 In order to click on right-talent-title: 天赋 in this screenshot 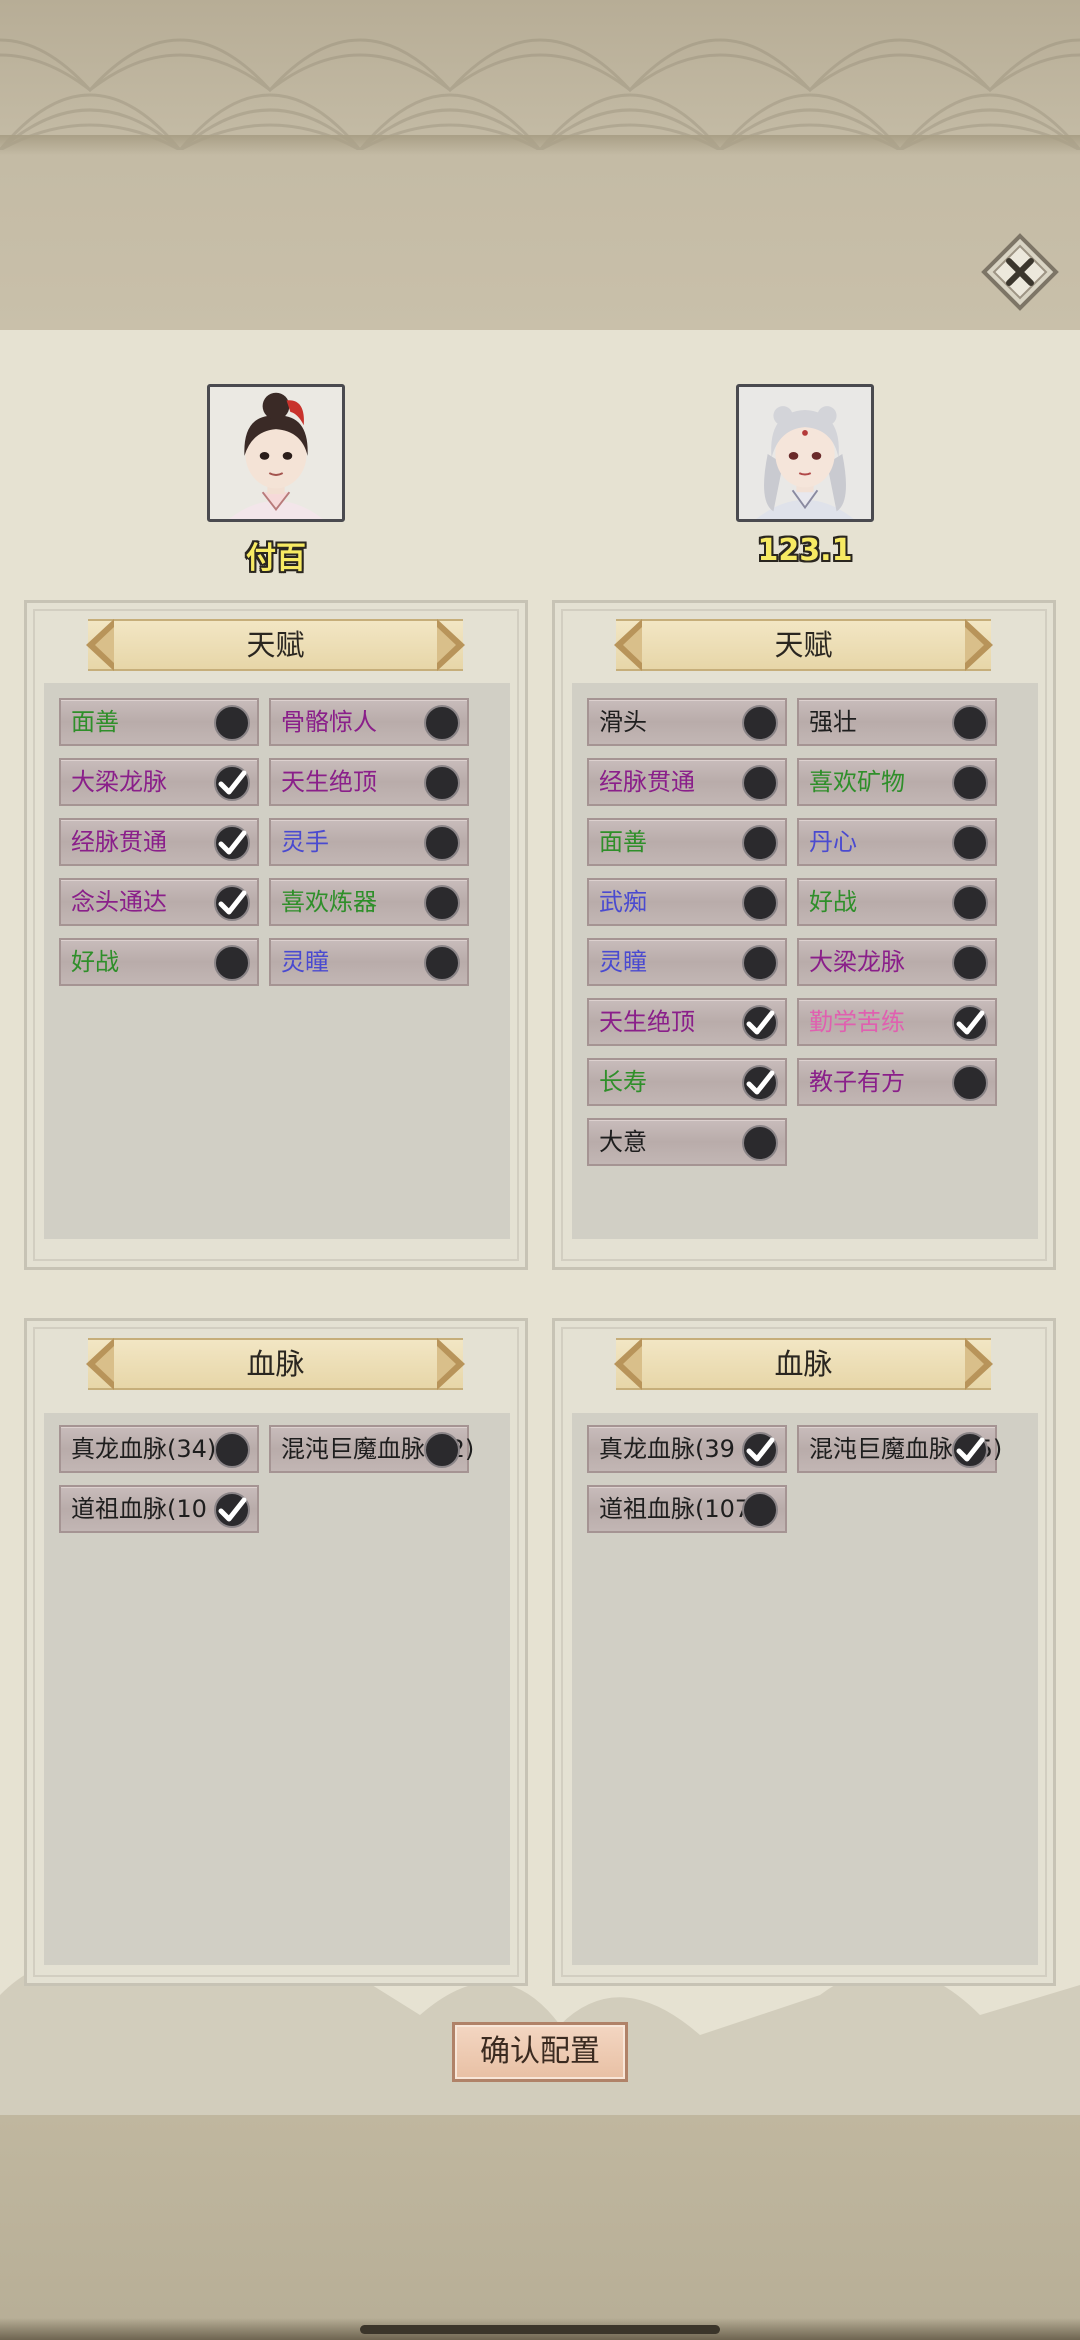, I will do `click(803, 645)`.